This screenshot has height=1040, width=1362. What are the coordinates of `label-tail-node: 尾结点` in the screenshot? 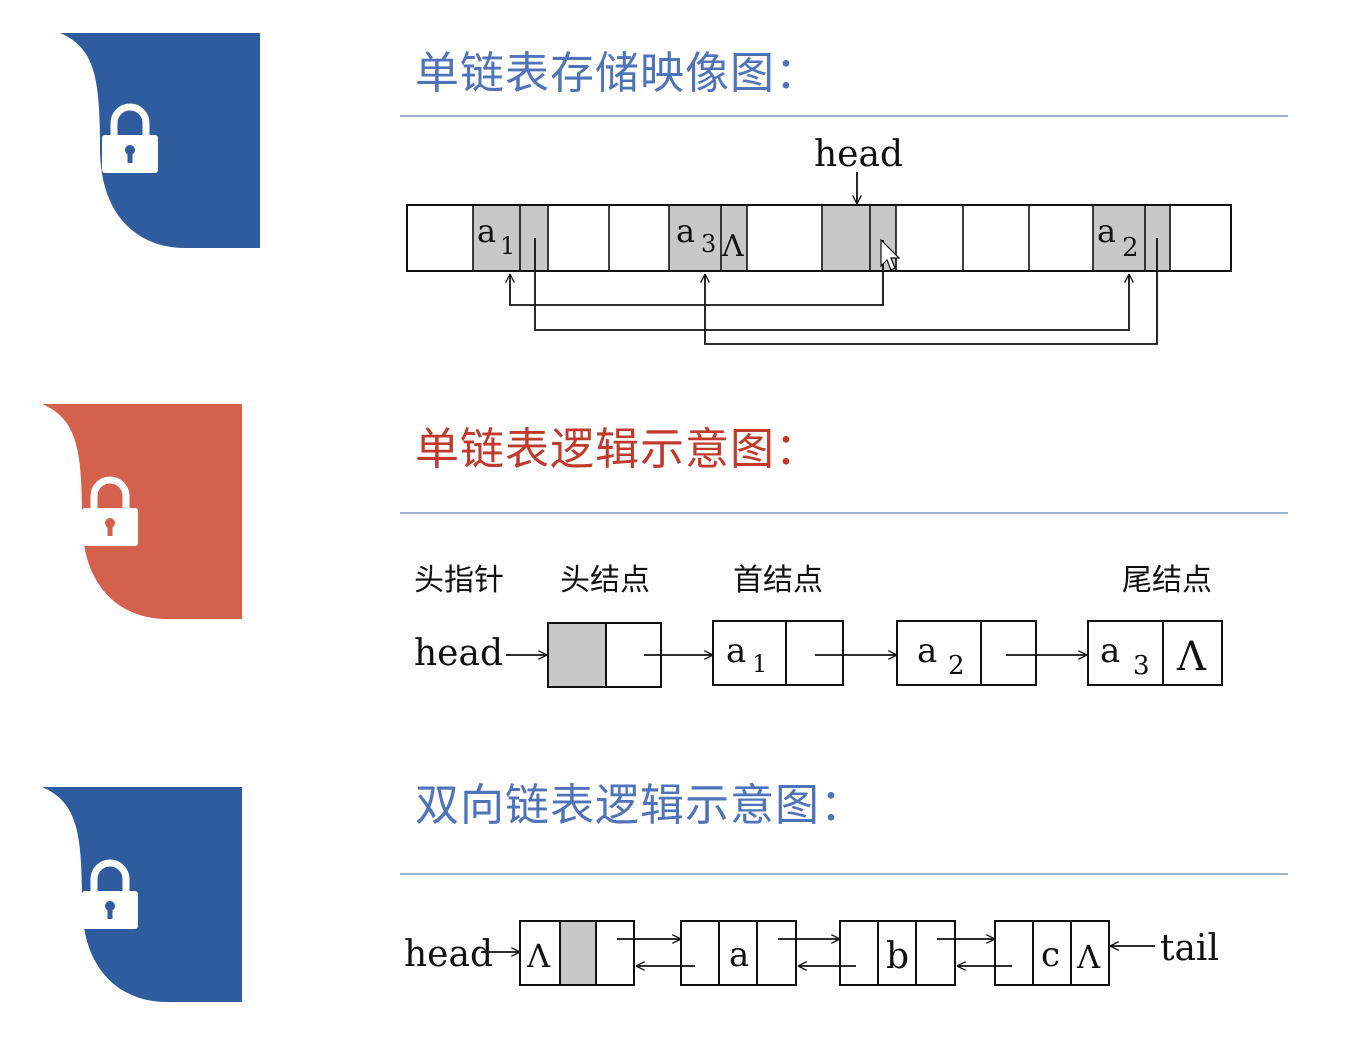 It's located at (1167, 580).